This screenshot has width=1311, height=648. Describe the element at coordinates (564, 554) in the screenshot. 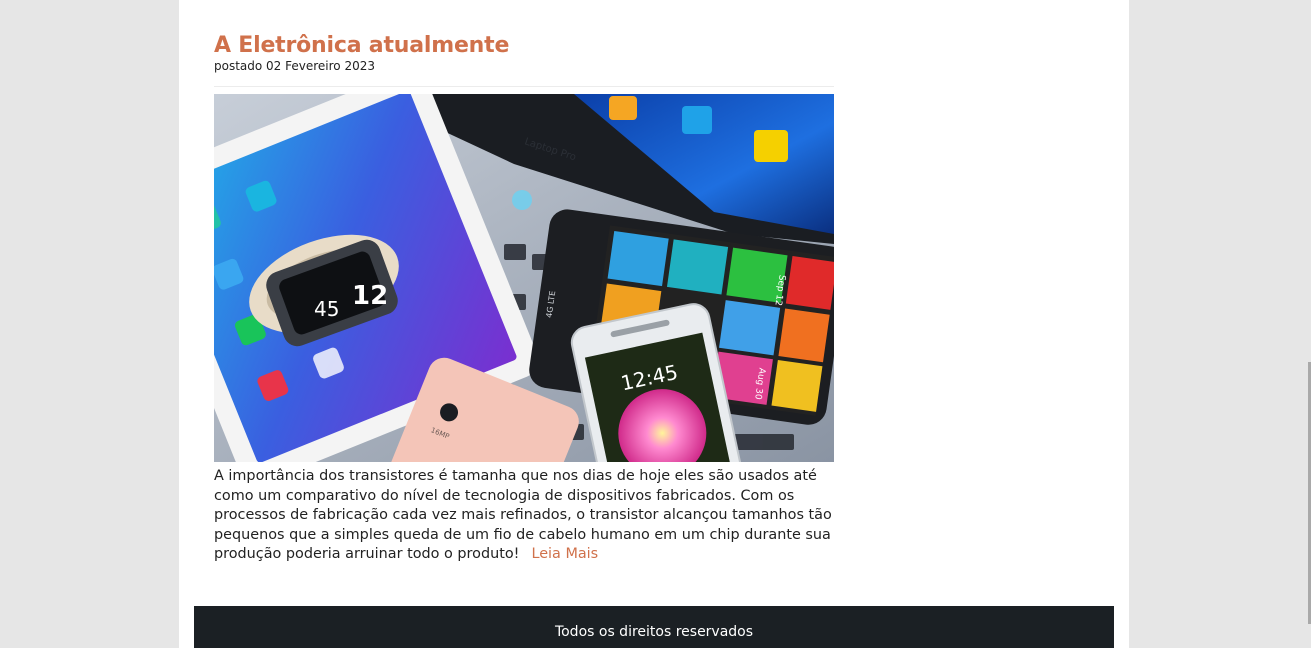

I see `read-more-link: Leia Mais` at that location.